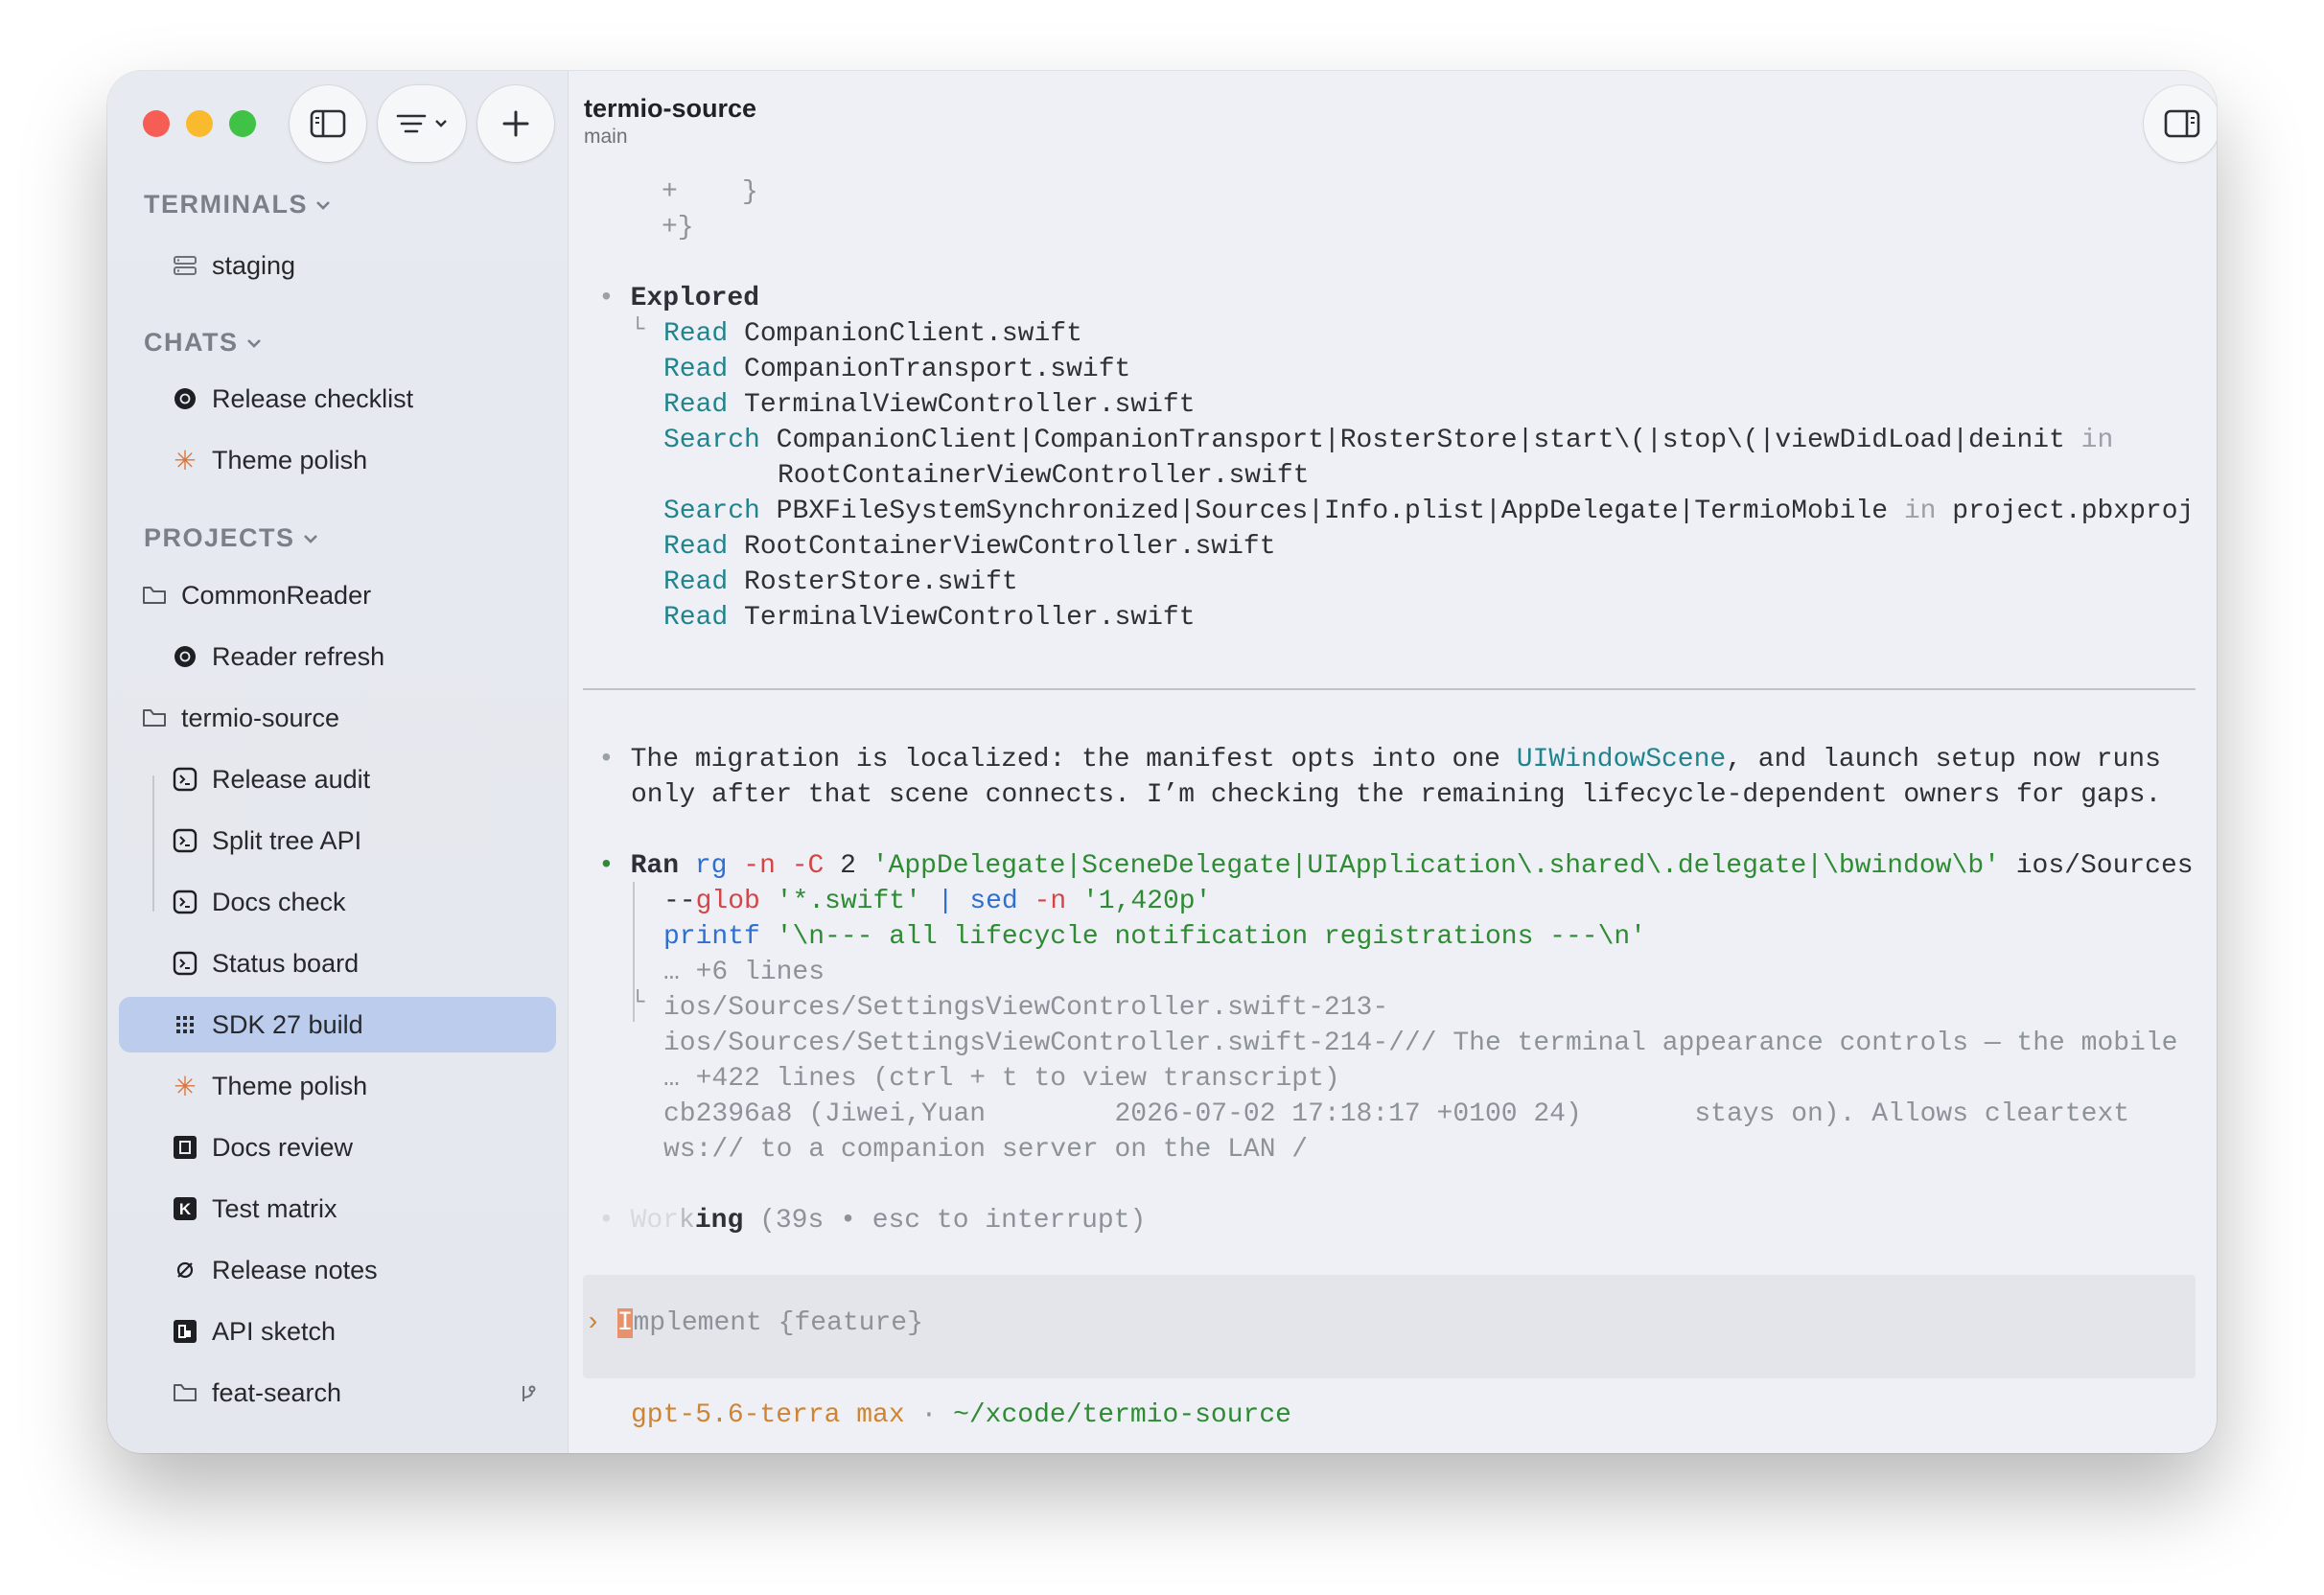 The image size is (2324, 1595). What do you see at coordinates (840, 582) in the screenshot?
I see `explored-entry: Read RosterStore.swift` at bounding box center [840, 582].